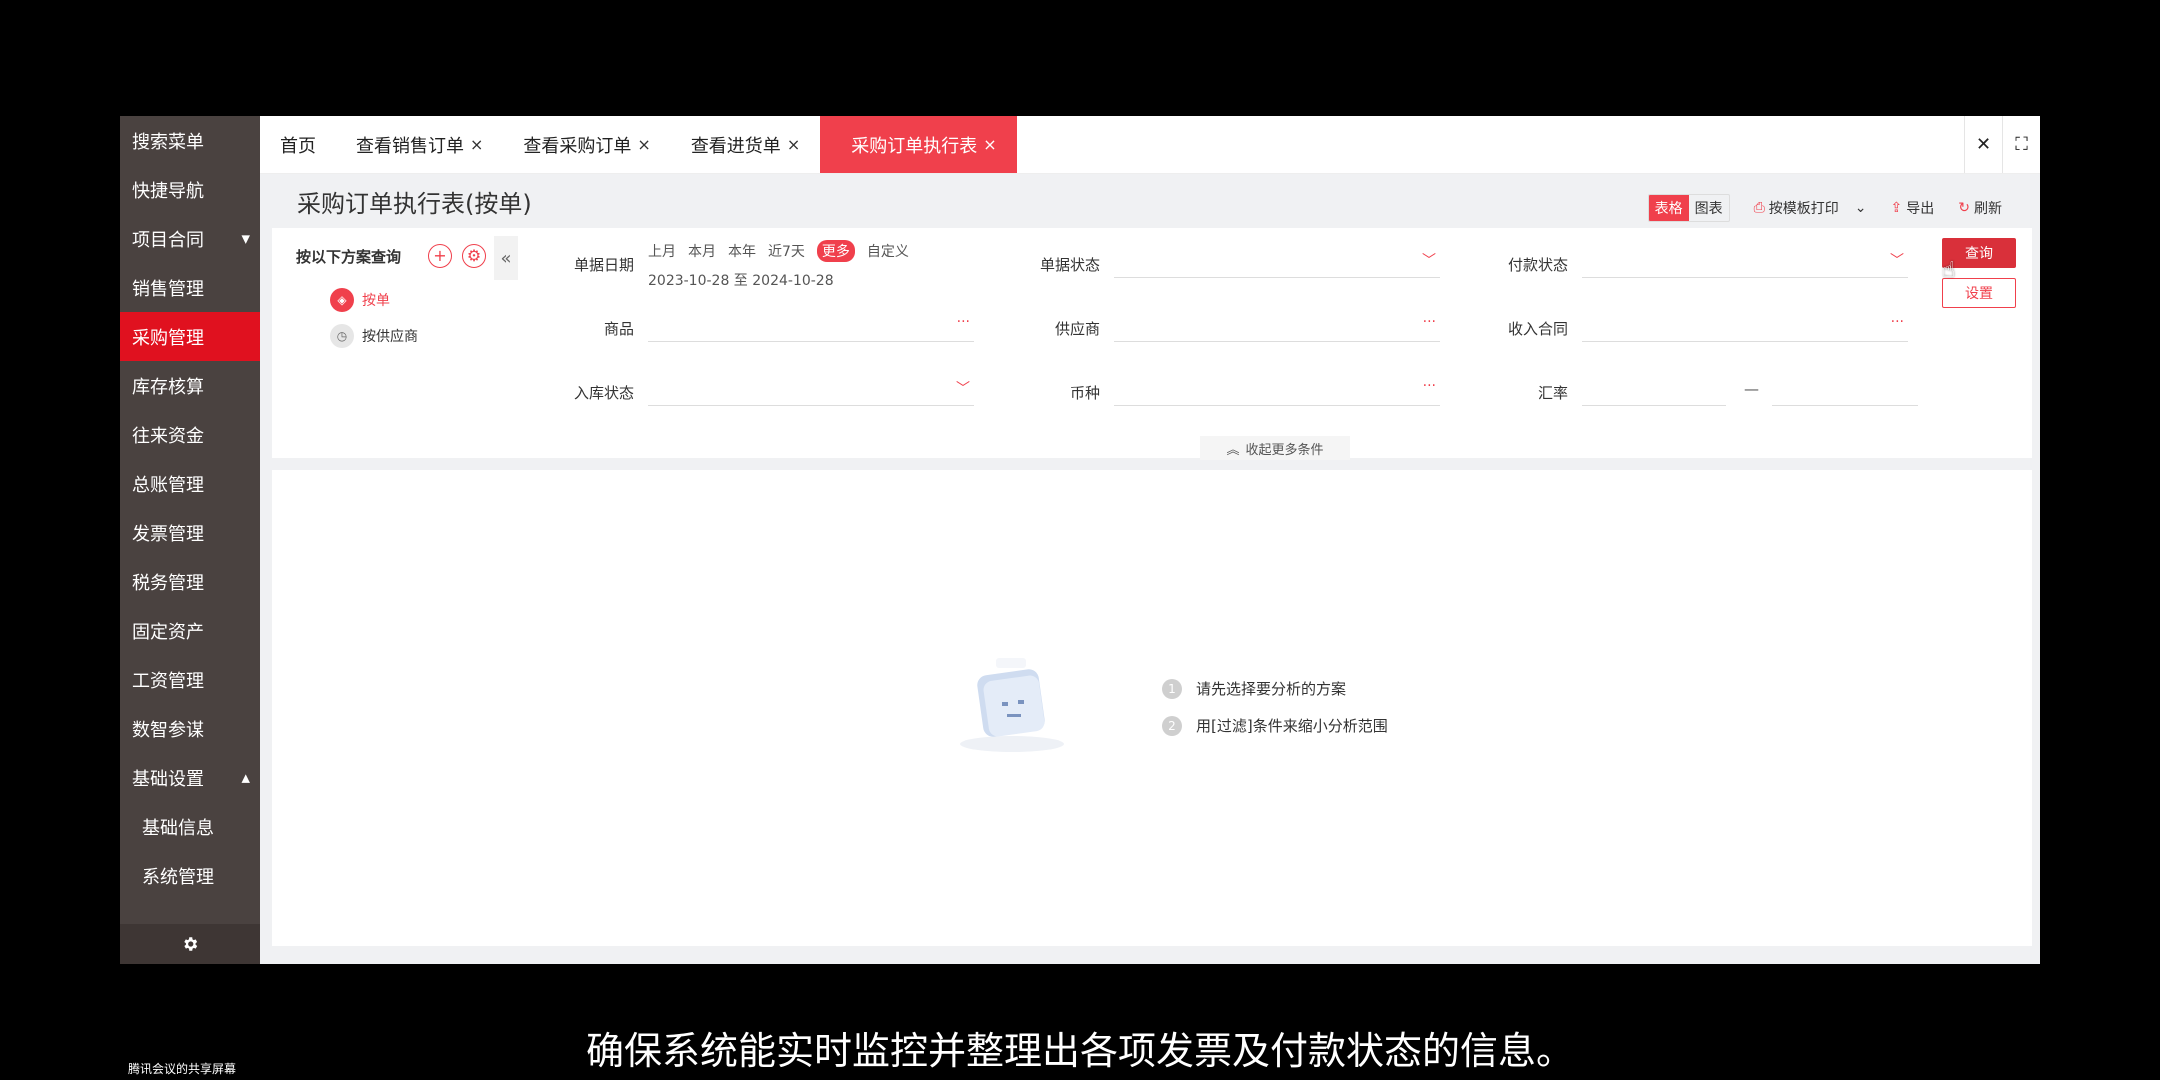 Image resolution: width=2160 pixels, height=1080 pixels. What do you see at coordinates (190, 140) in the screenshot?
I see `sidebar-item-search-menu: 搜索菜单` at bounding box center [190, 140].